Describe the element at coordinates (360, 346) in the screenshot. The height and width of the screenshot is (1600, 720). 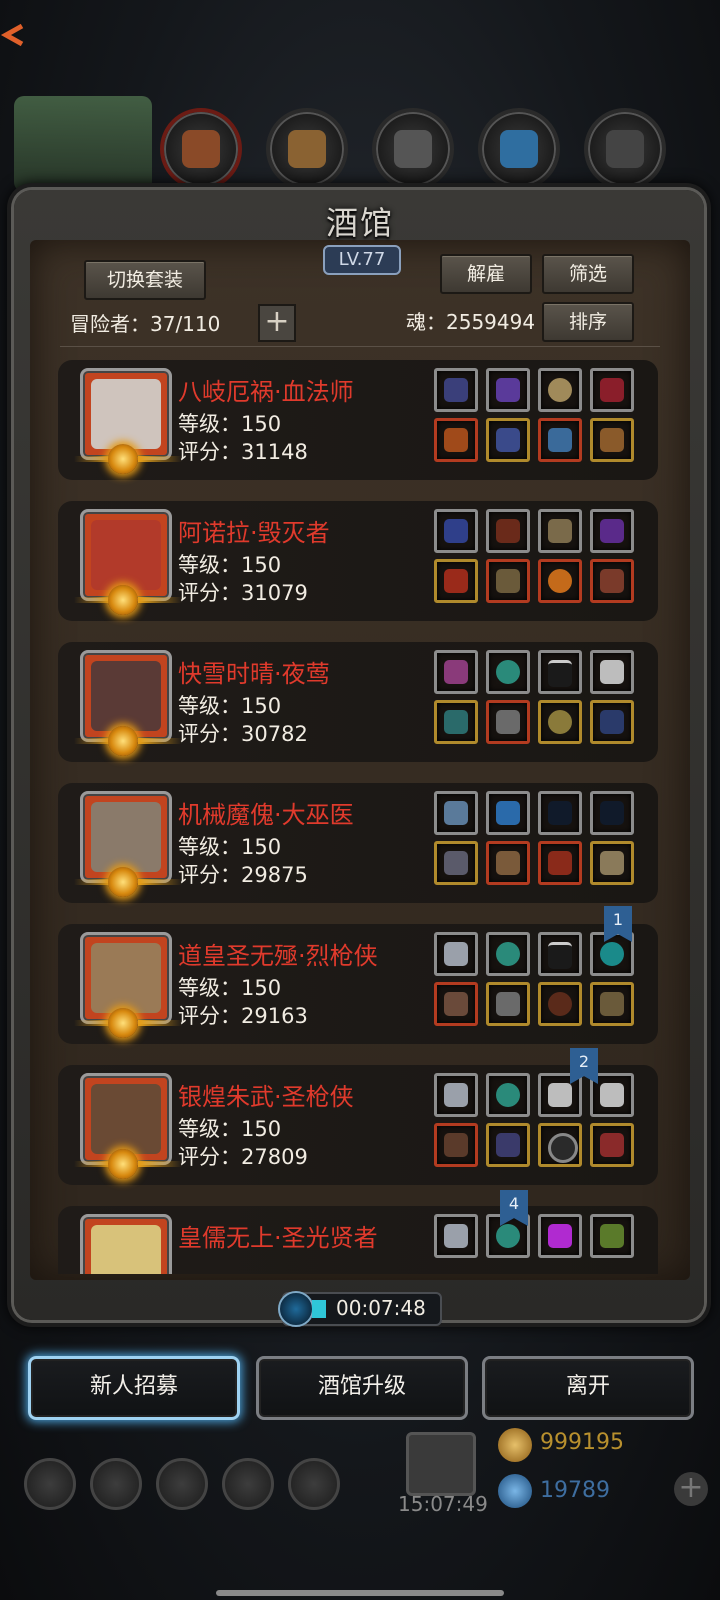
I see `divider` at that location.